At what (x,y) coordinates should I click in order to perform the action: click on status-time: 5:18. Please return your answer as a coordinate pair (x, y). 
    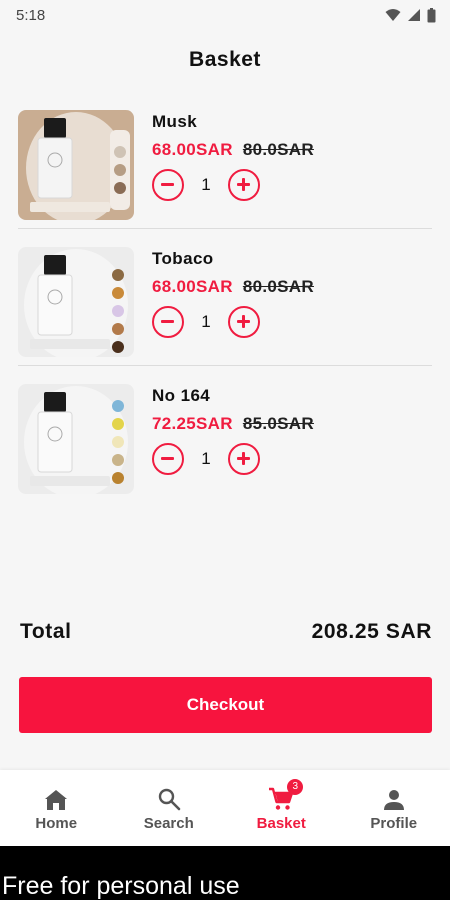
    Looking at the image, I should click on (31, 15).